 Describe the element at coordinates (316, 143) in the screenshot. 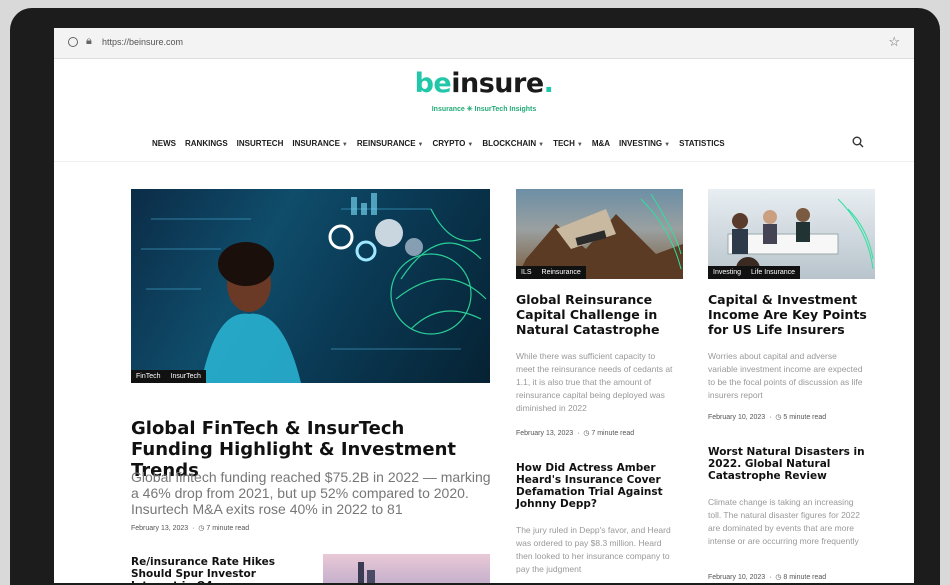

I see `nav-item-label: INSURANCE` at that location.